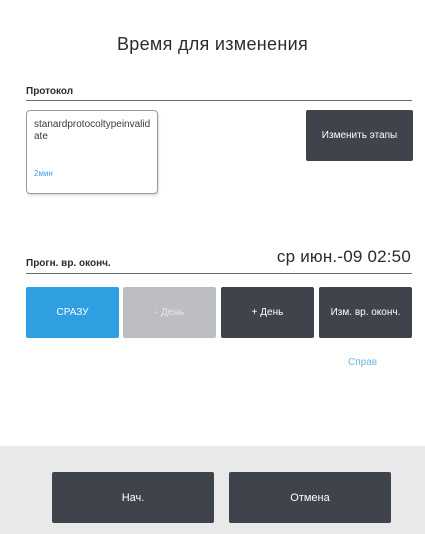 The image size is (425, 534). Describe the element at coordinates (267, 312) in the screenshot. I see `plus-day-button: + День` at that location.